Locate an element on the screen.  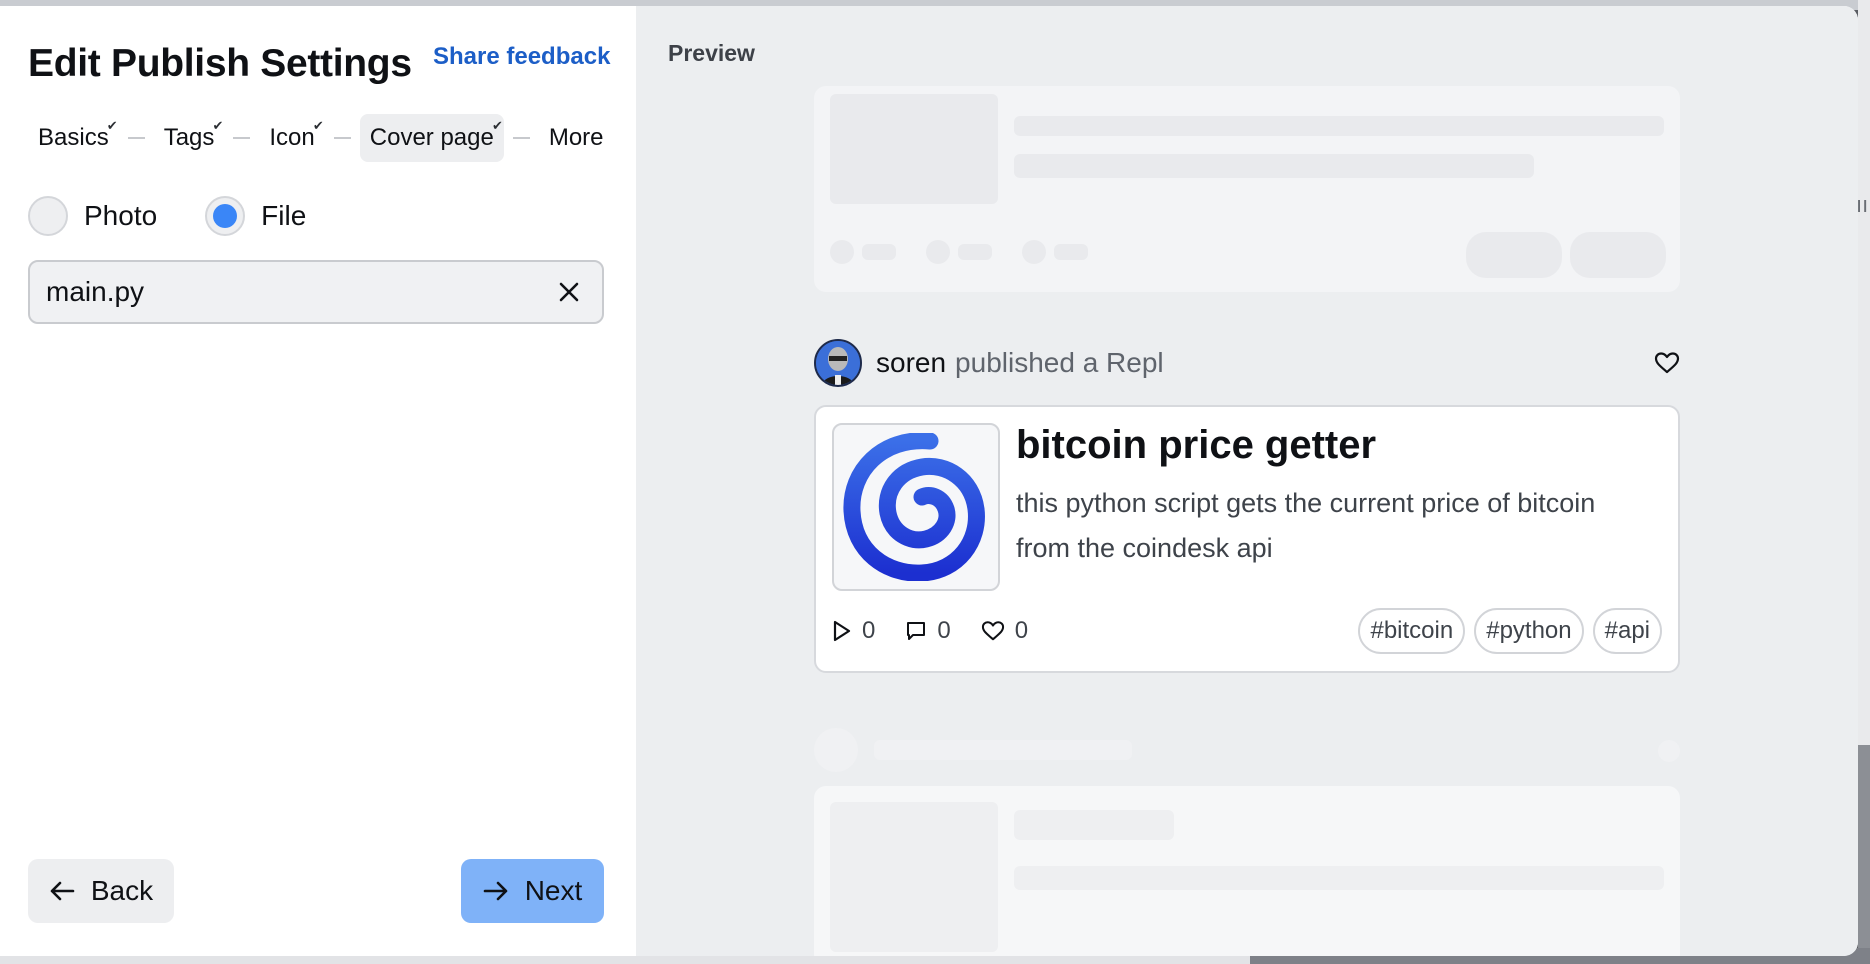
step-cover-page: Cover page ✔ is located at coordinates (431, 138).